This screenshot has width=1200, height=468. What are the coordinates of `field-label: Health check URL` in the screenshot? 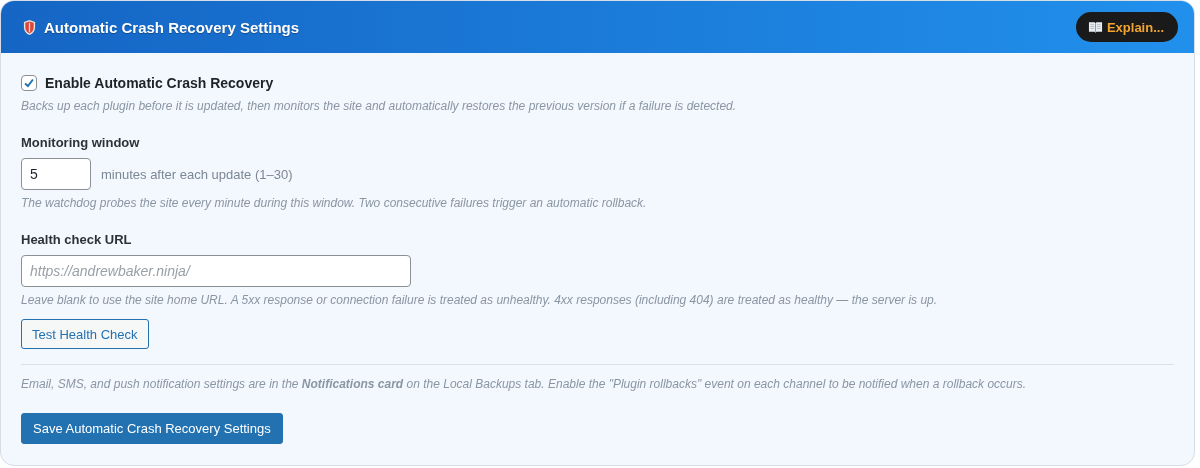 It's located at (77, 239).